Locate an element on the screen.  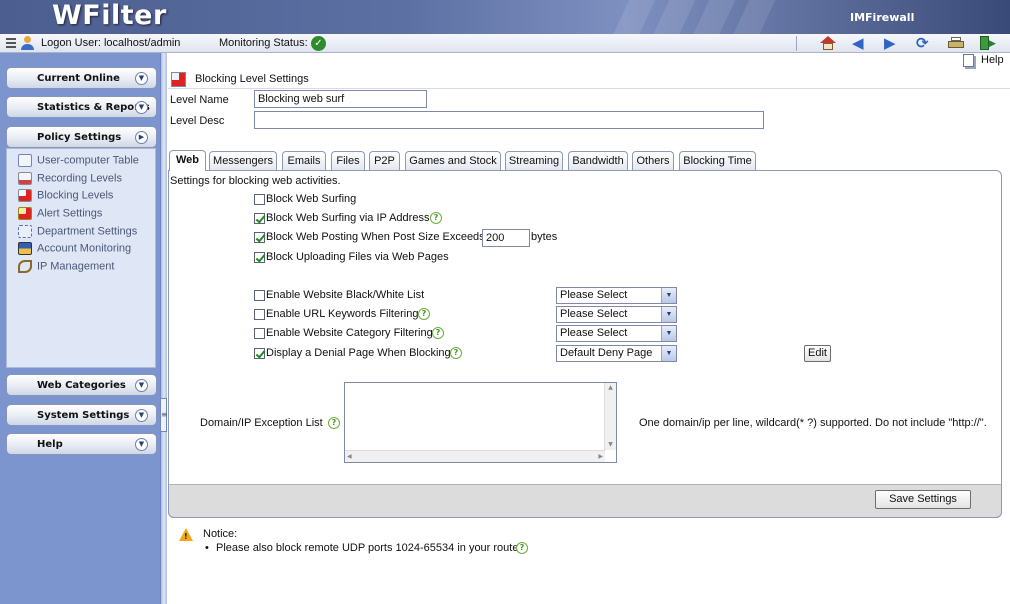
exception-list-textarea: ▲ ▼ ◀ ▶ is located at coordinates (480, 422).